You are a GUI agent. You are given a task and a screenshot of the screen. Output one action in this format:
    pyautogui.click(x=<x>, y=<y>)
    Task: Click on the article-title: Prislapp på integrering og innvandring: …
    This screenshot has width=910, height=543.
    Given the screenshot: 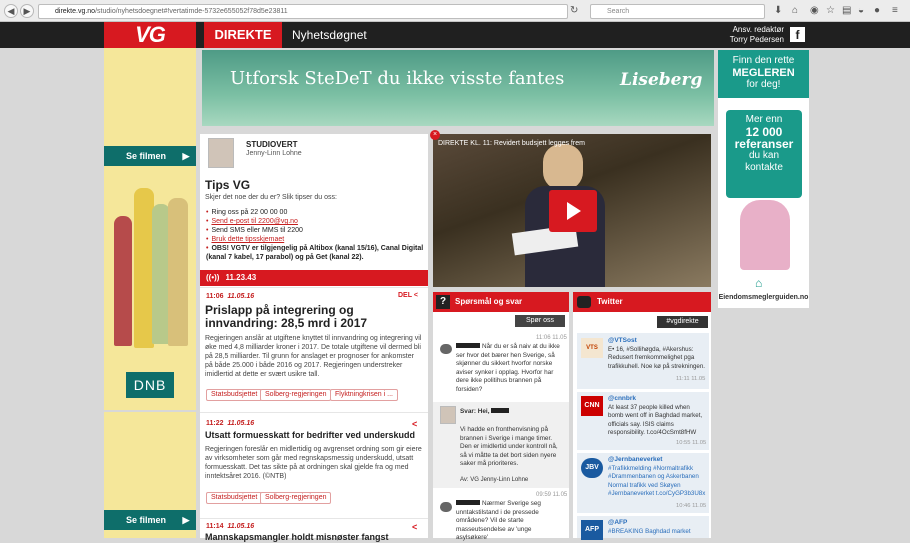 What is the action you would take?
    pyautogui.click(x=314, y=317)
    